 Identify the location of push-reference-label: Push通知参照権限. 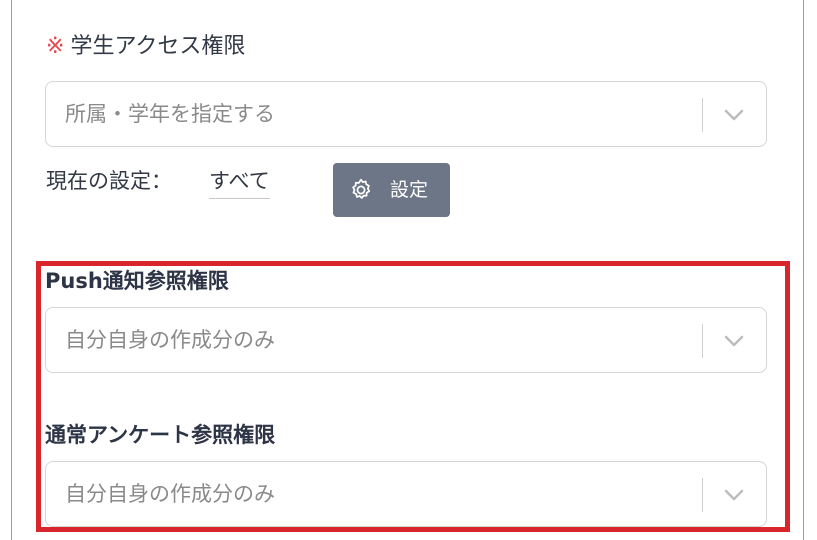
(137, 281).